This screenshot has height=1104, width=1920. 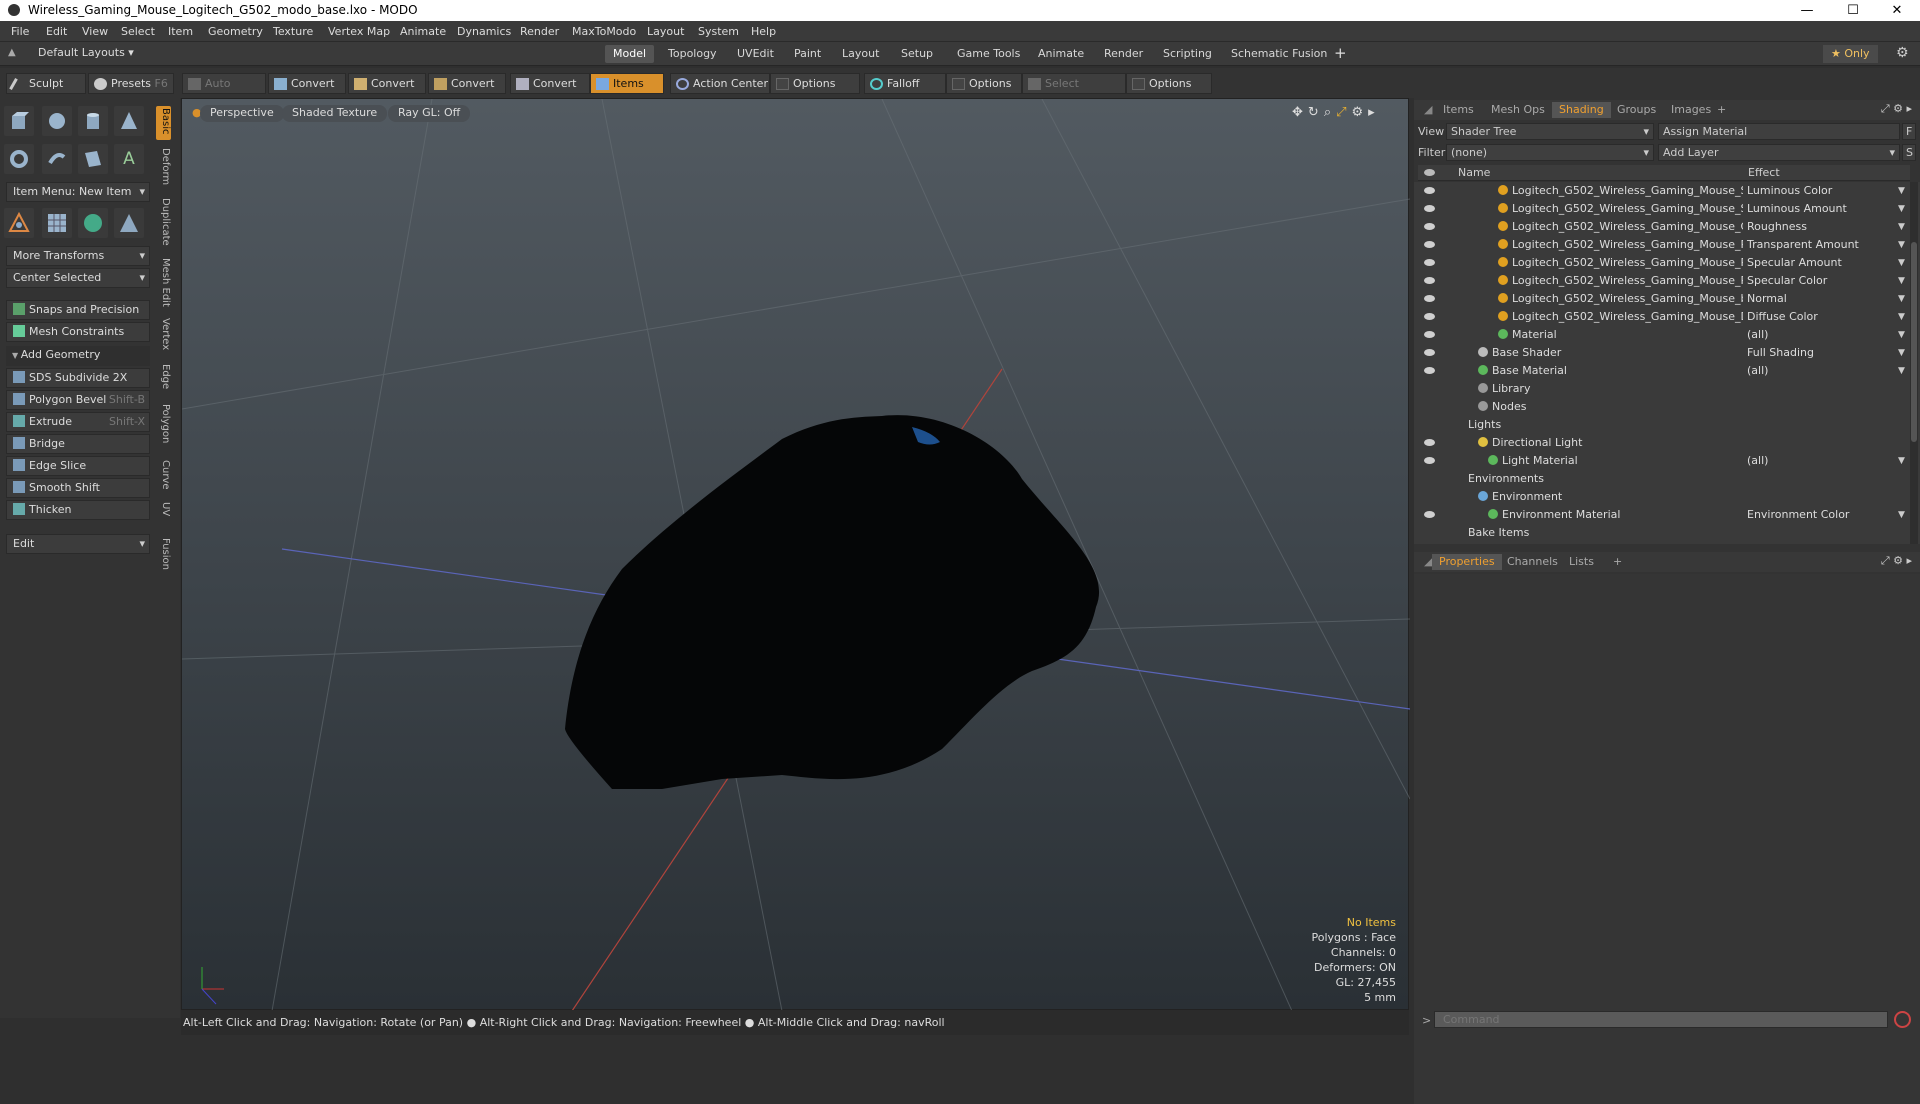 What do you see at coordinates (57, 223) in the screenshot?
I see `grid-icon` at bounding box center [57, 223].